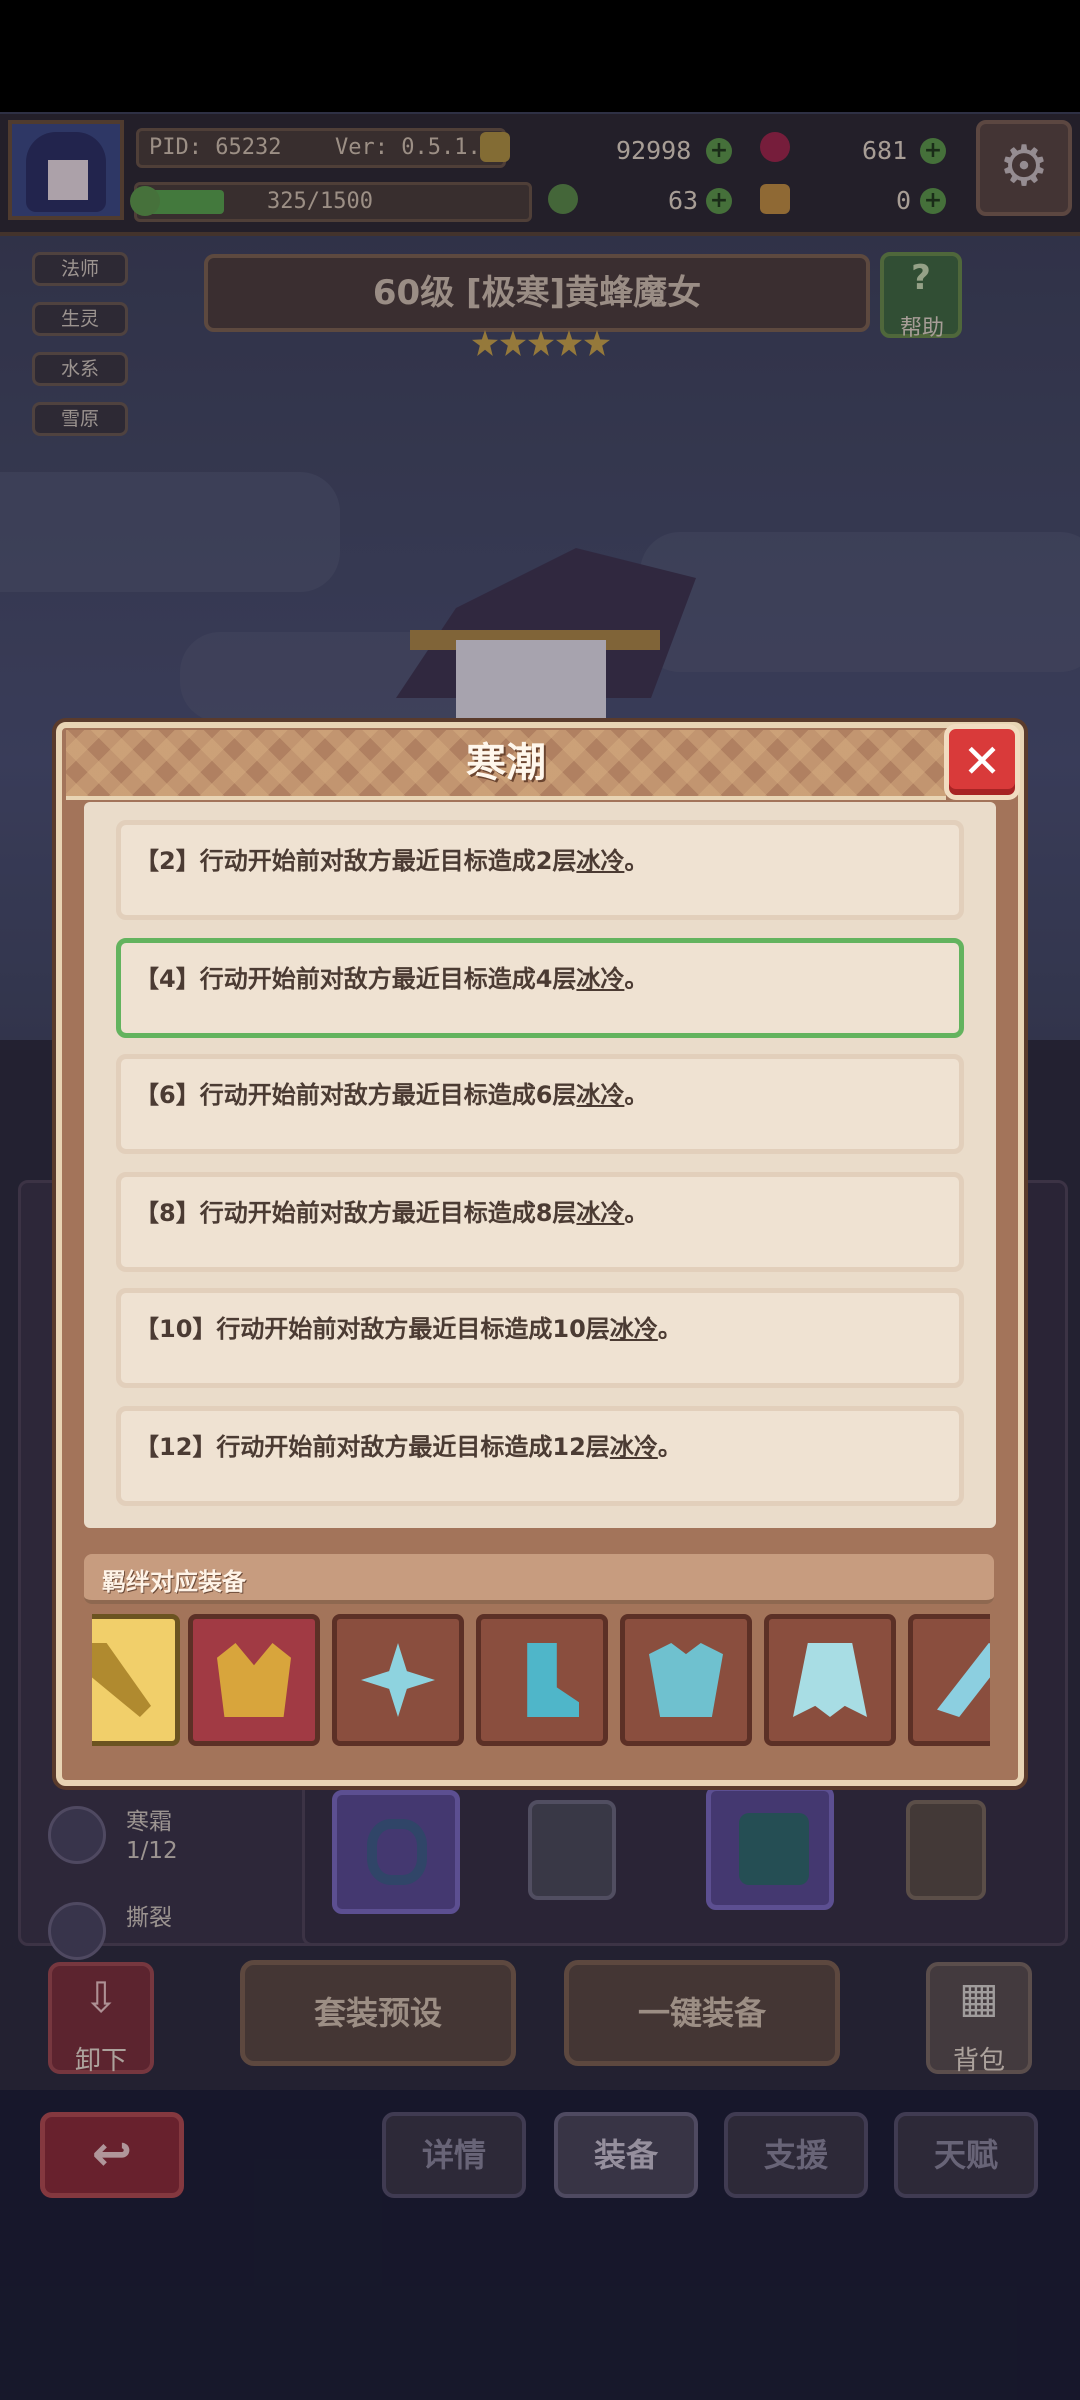 The width and height of the screenshot is (1080, 2400). What do you see at coordinates (392, 1213) in the screenshot?
I see `effect-text: 【8】行动开始前对敌方最近目标造成8层冰冷。` at bounding box center [392, 1213].